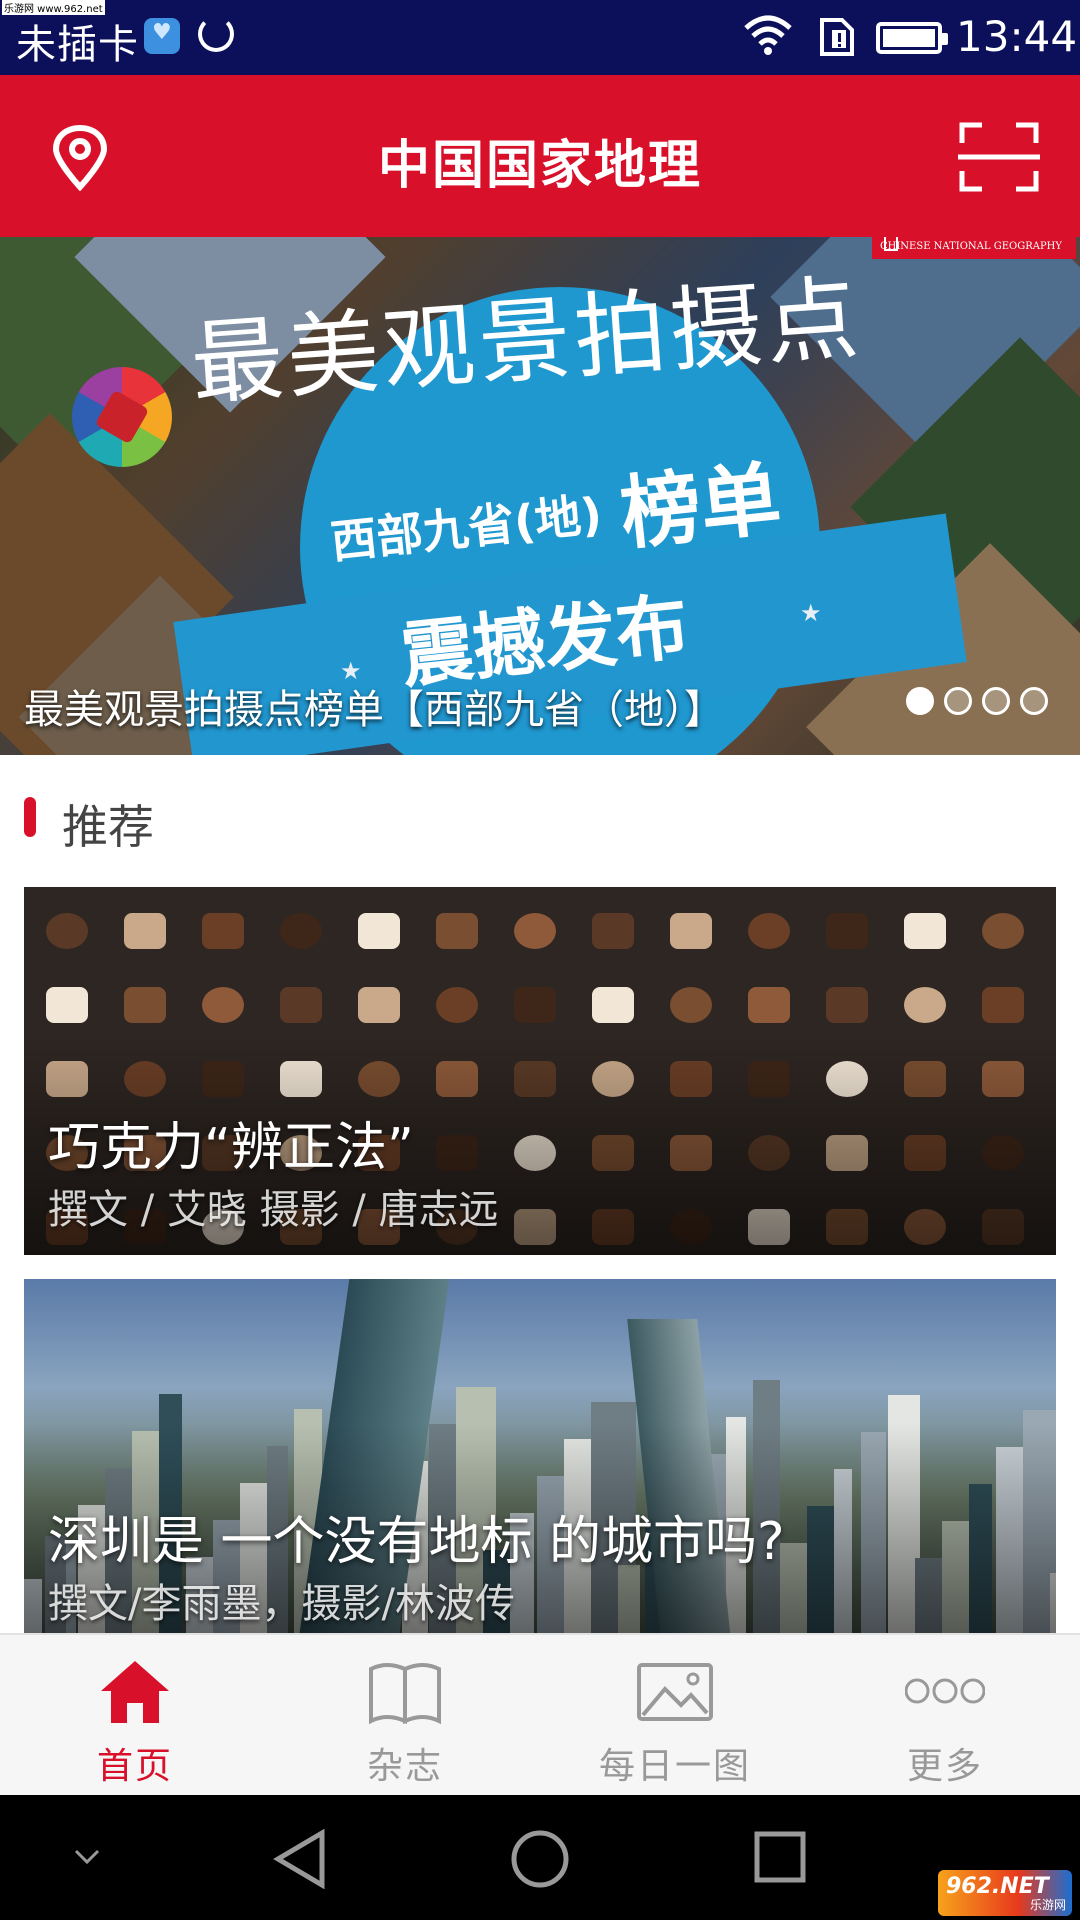  Describe the element at coordinates (768, 35) in the screenshot. I see `wifi-icon` at that location.